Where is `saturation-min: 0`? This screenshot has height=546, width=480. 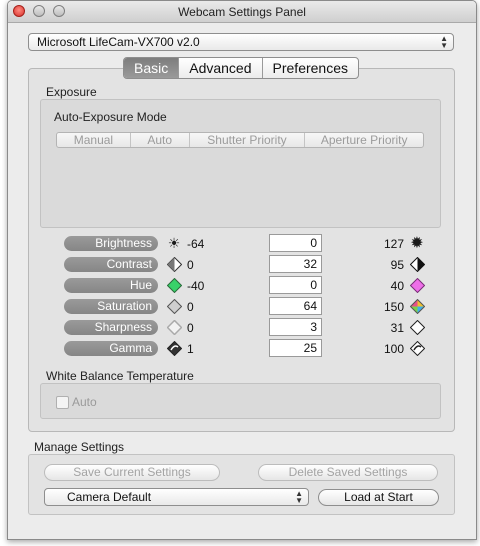
saturation-min: 0 is located at coordinates (190, 307).